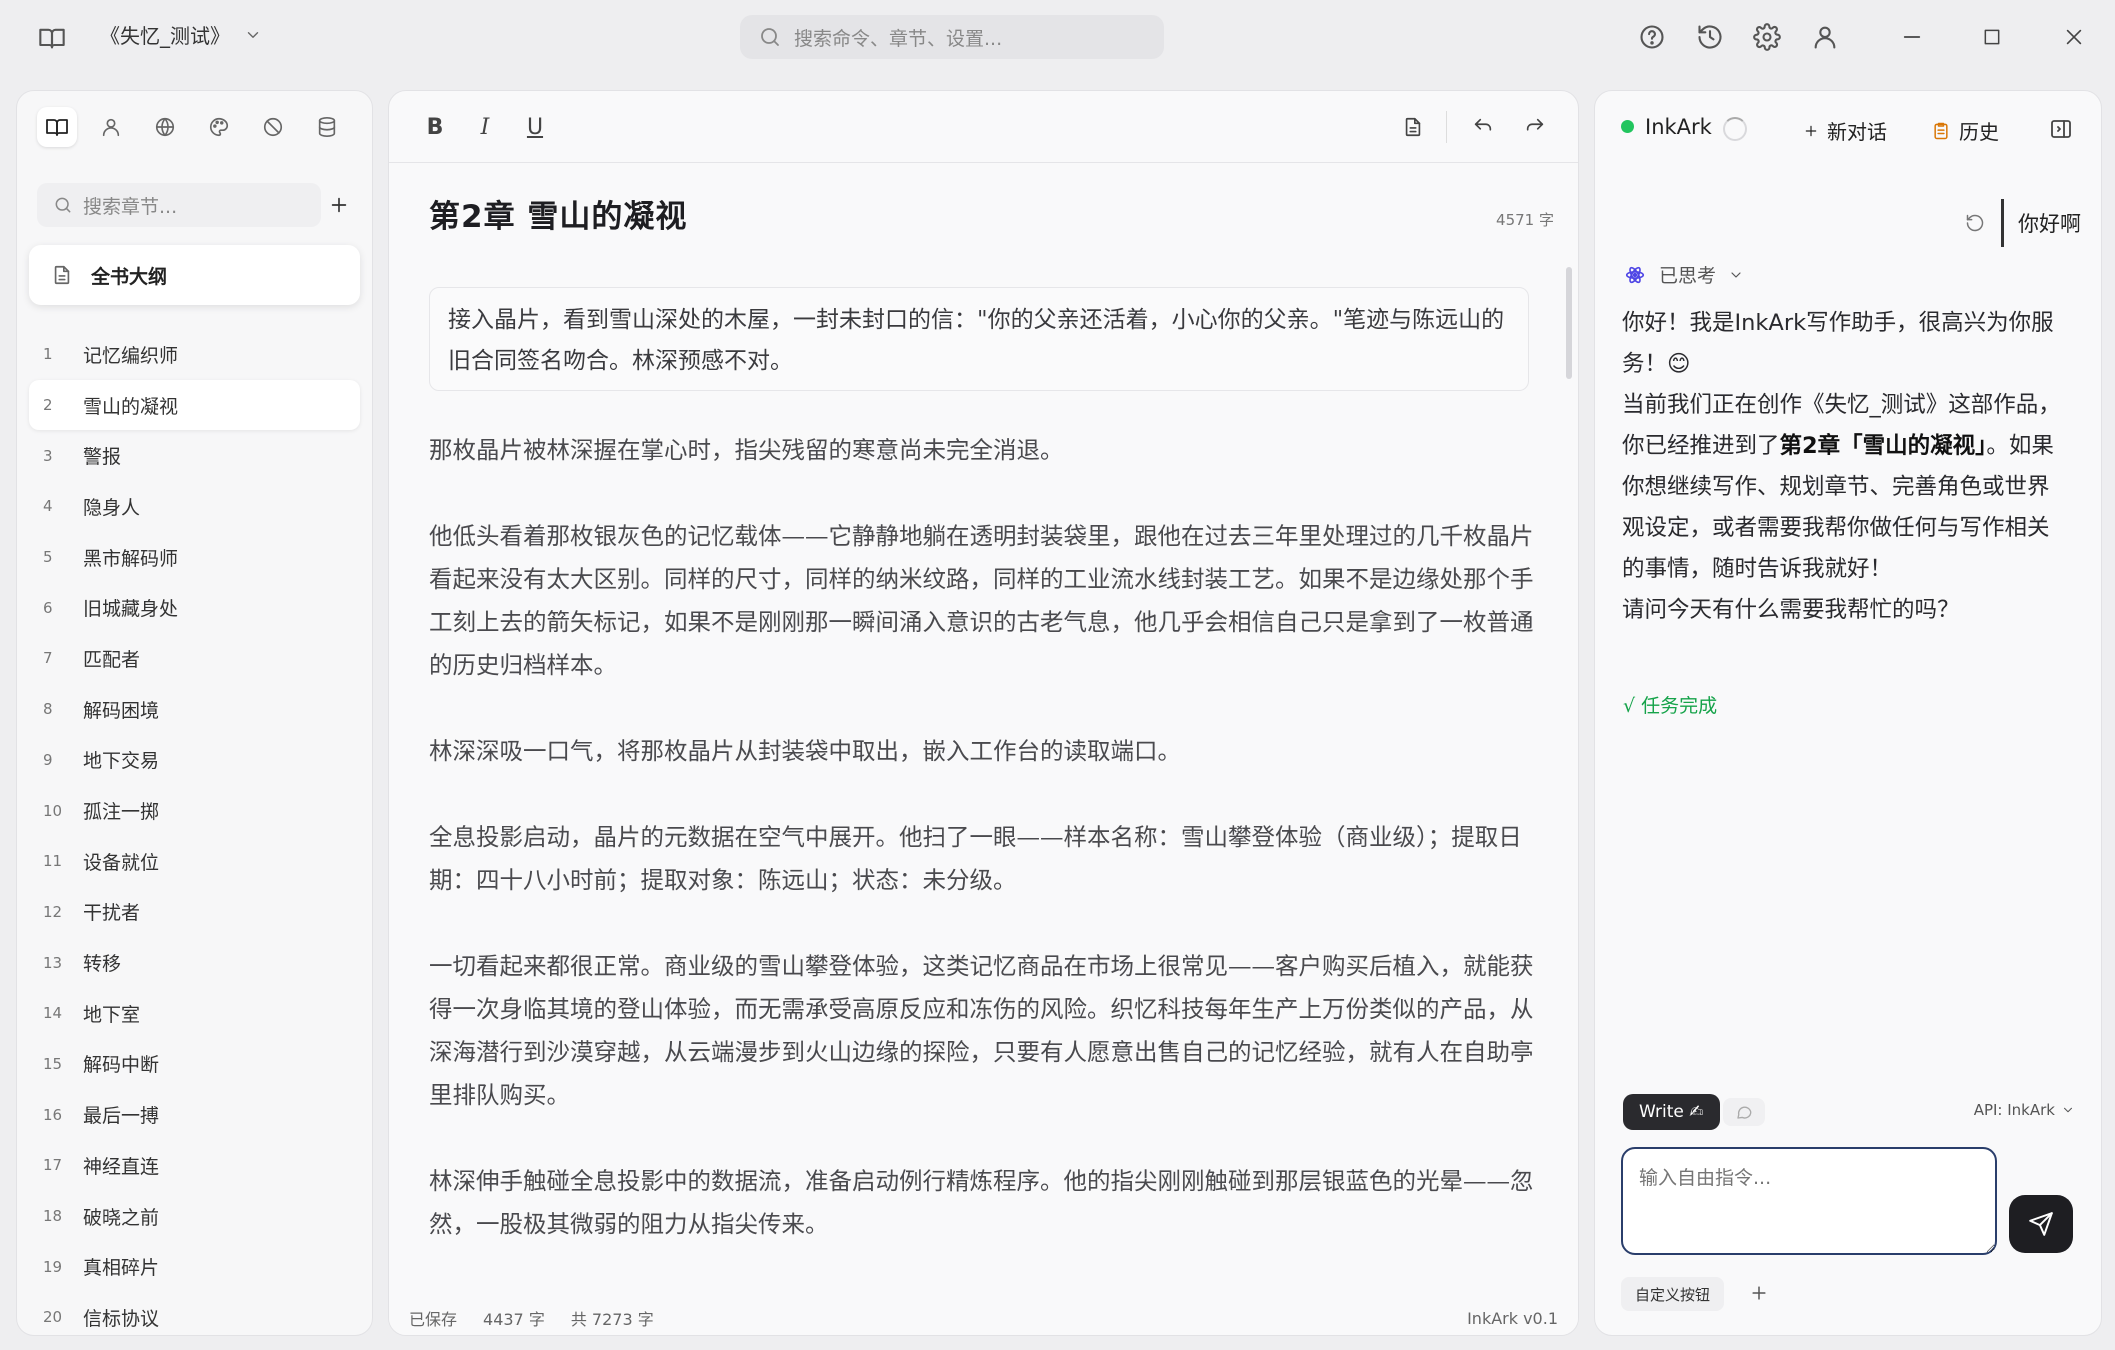 Image resolution: width=2115 pixels, height=1350 pixels. Describe the element at coordinates (194, 962) in the screenshot. I see `chapter-item: 13 转移` at that location.